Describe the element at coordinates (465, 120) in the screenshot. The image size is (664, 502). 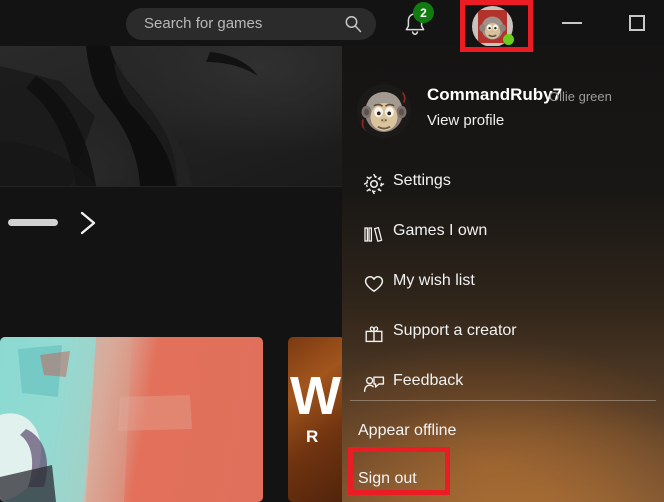
I see `view-profile-link: View profile` at that location.